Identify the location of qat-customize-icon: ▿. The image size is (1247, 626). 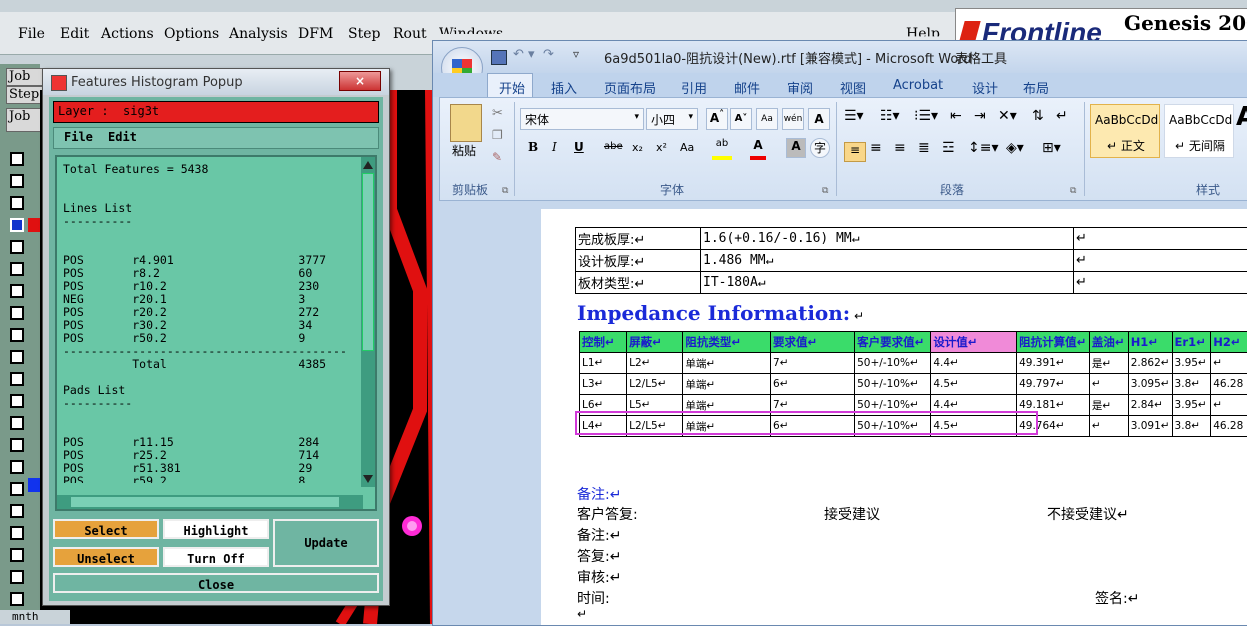
(576, 54).